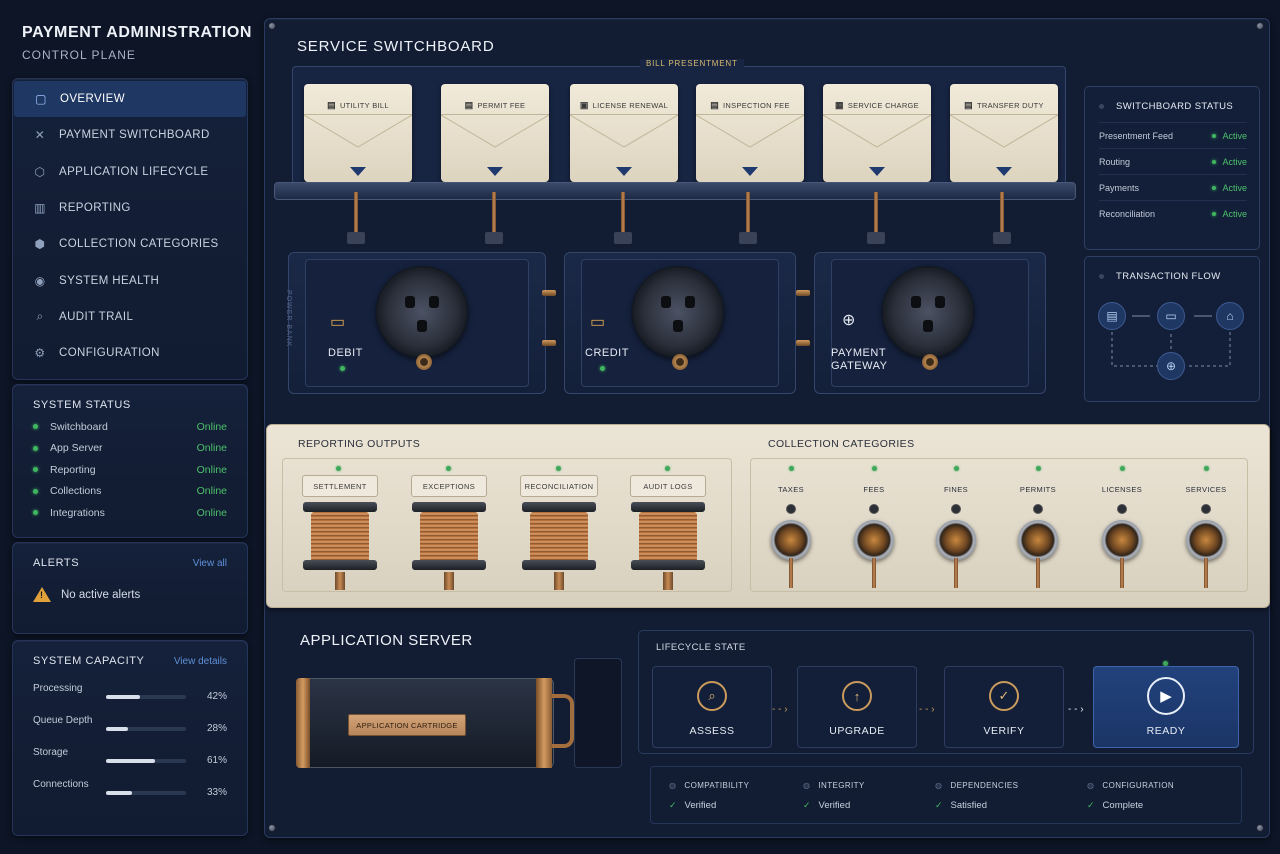  Describe the element at coordinates (130, 280) in the screenshot. I see `nav-item-system-health: ◉ SYSTEM HEALTH` at that location.